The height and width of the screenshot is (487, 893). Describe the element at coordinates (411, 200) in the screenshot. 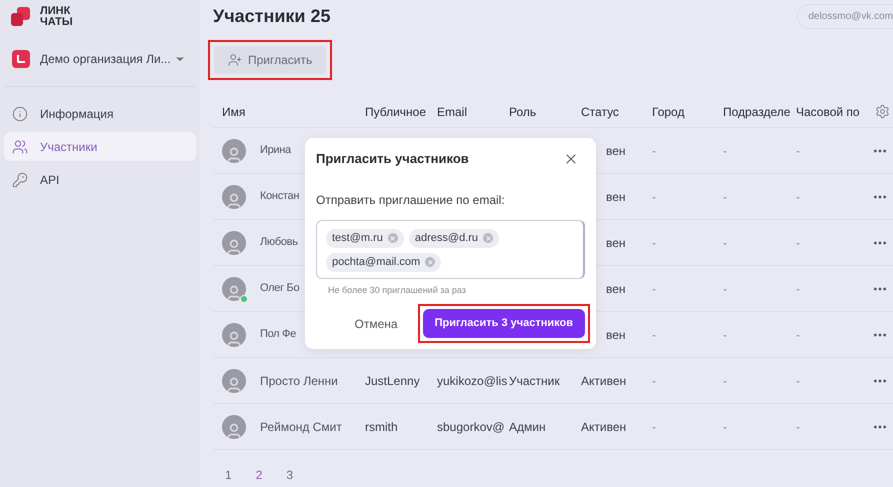

I see `field-label: Отправить приглашение по email:` at that location.